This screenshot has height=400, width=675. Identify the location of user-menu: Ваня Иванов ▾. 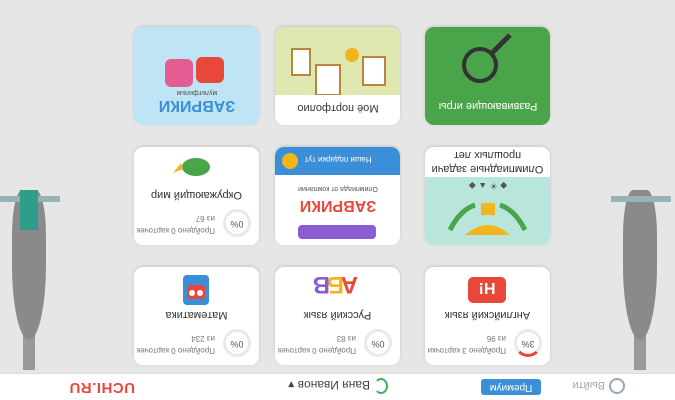
(338, 386).